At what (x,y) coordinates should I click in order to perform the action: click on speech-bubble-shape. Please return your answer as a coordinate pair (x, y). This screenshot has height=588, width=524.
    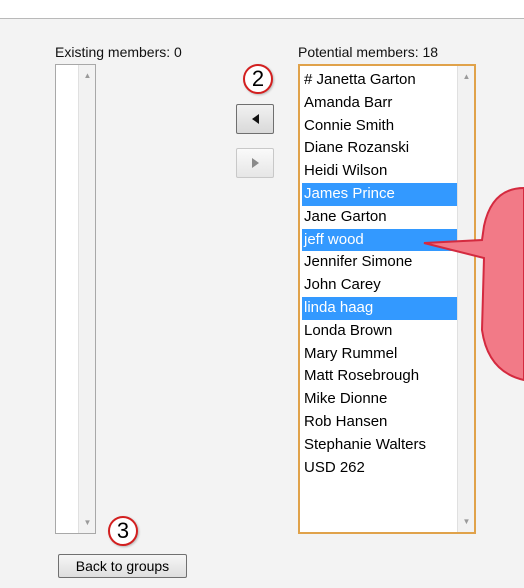
    Looking at the image, I should click on (473, 284).